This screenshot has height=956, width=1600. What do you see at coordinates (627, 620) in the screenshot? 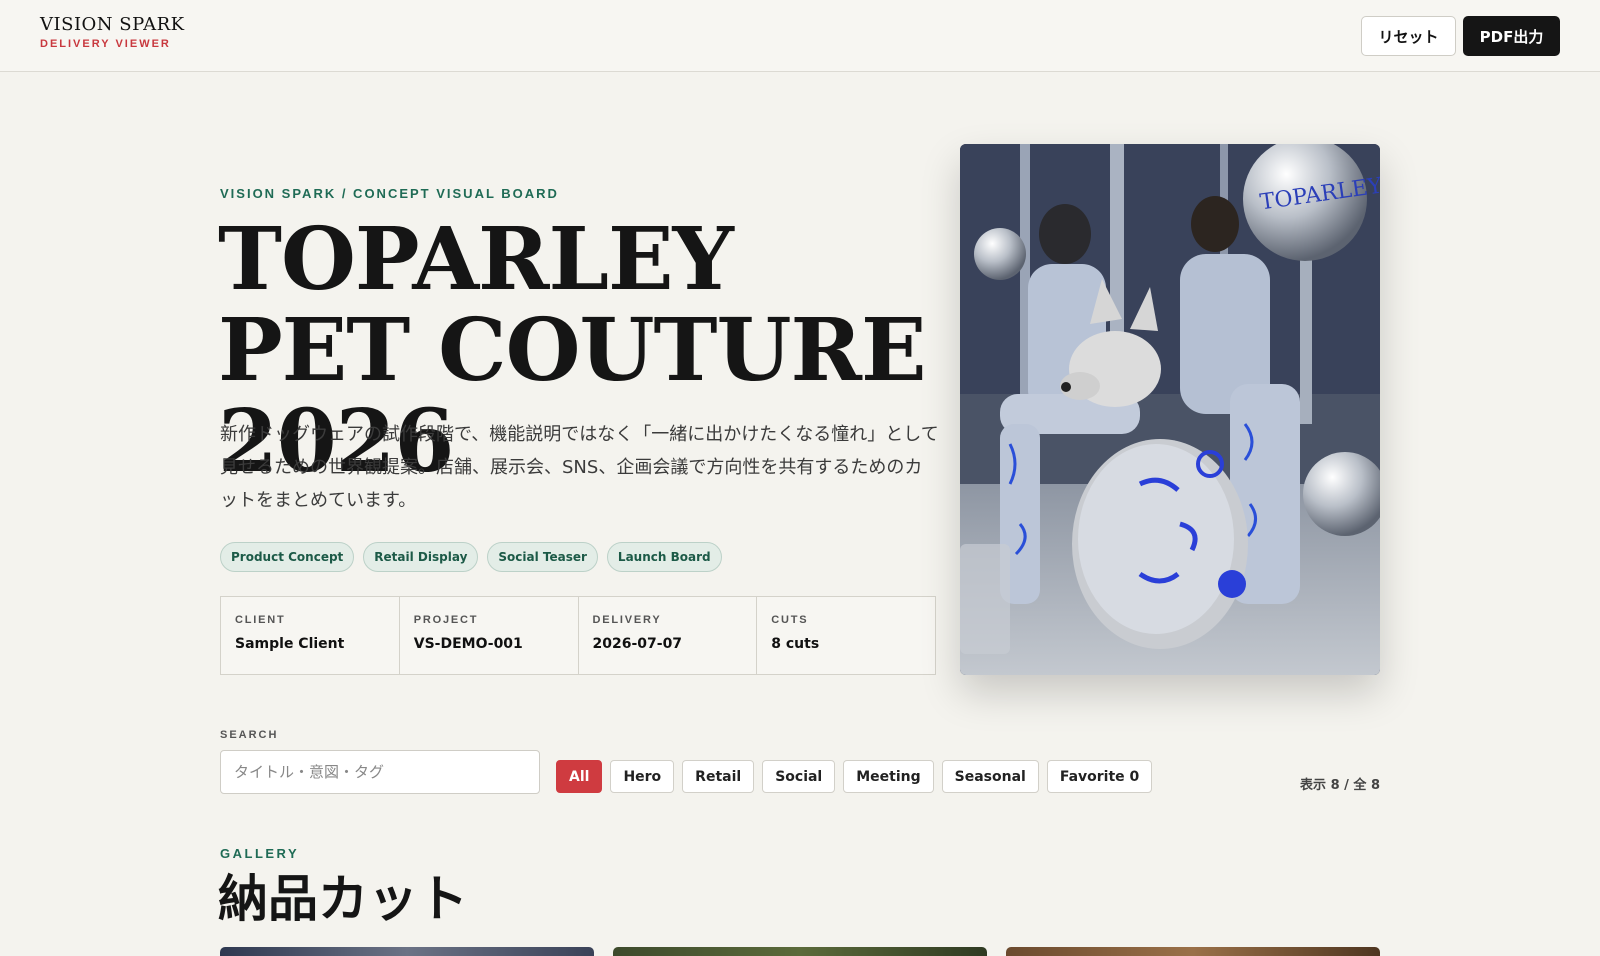
I see `meta-label: DELIVERY` at bounding box center [627, 620].